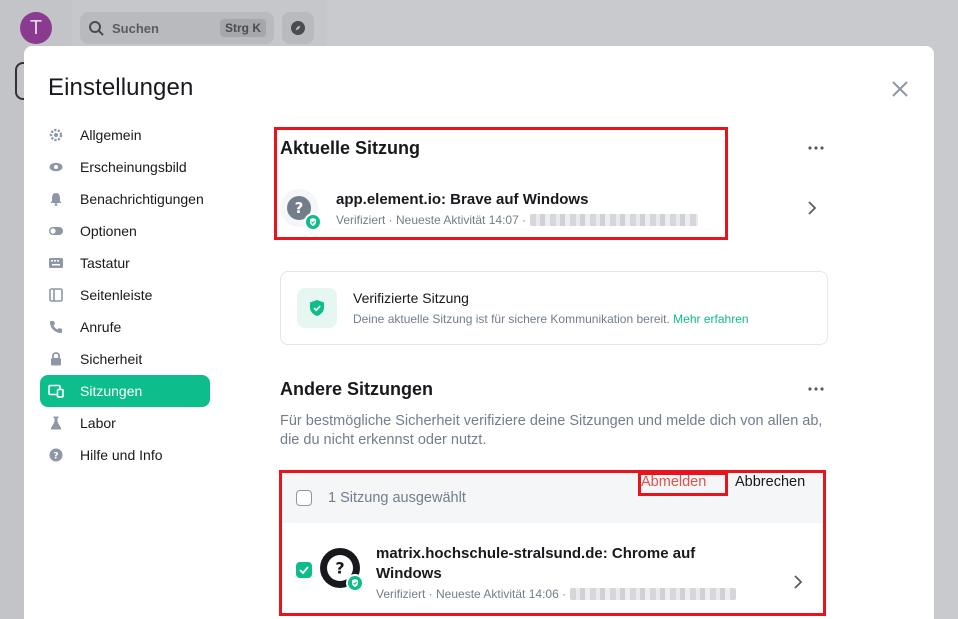 This screenshot has width=958, height=619. Describe the element at coordinates (56, 359) in the screenshot. I see `lock-icon` at that location.